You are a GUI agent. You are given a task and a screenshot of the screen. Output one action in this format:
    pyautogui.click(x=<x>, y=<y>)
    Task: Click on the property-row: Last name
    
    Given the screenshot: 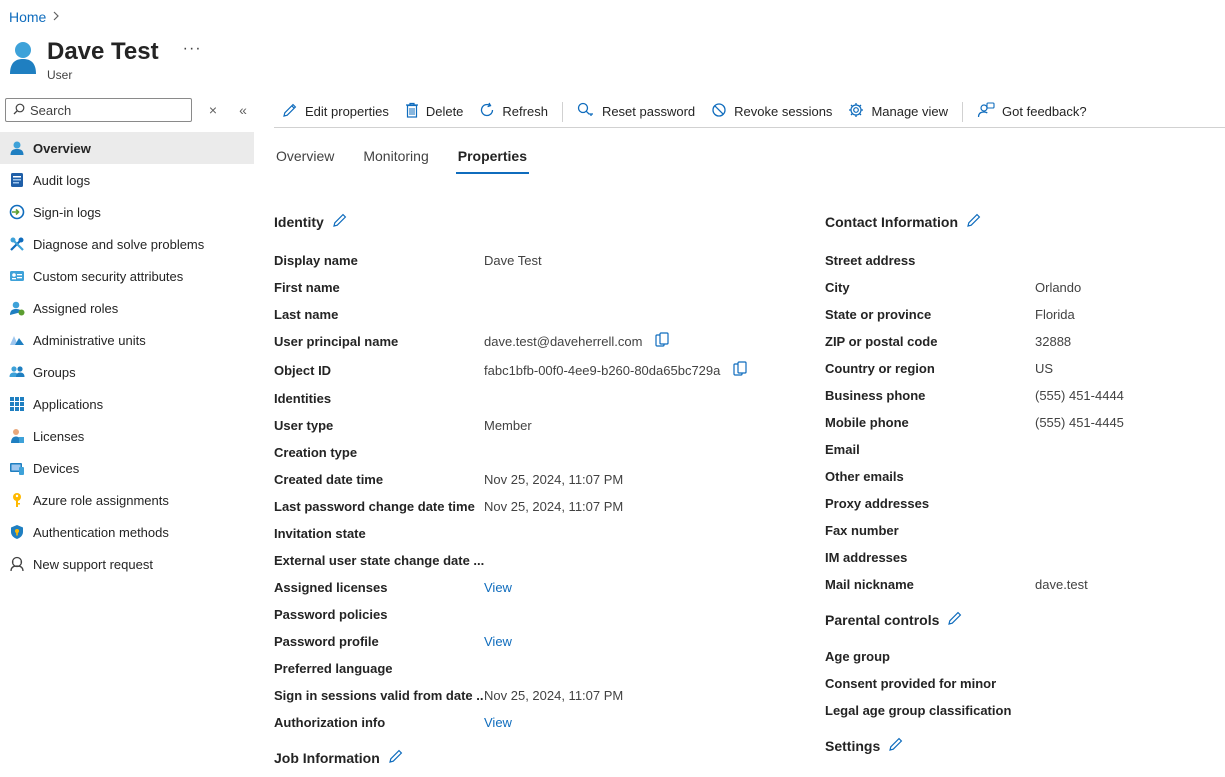 What is the action you would take?
    pyautogui.click(x=544, y=314)
    